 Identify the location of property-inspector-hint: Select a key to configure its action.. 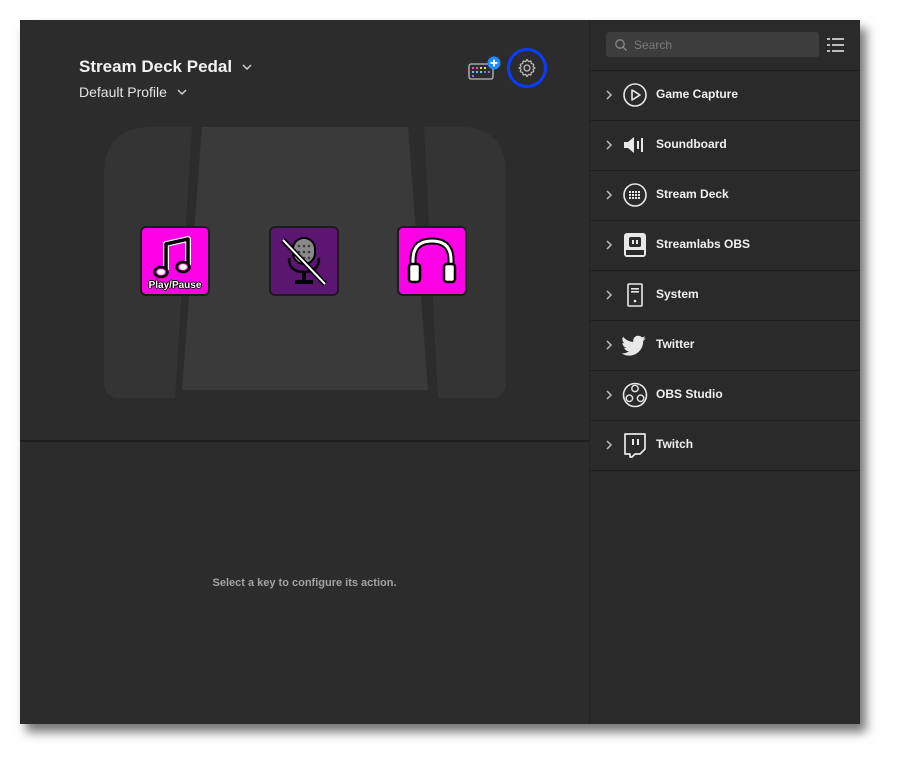
(304, 583).